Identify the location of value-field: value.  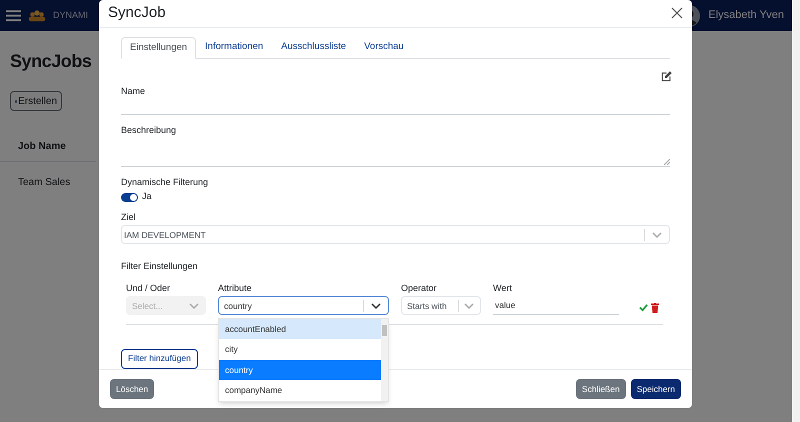
(556, 306).